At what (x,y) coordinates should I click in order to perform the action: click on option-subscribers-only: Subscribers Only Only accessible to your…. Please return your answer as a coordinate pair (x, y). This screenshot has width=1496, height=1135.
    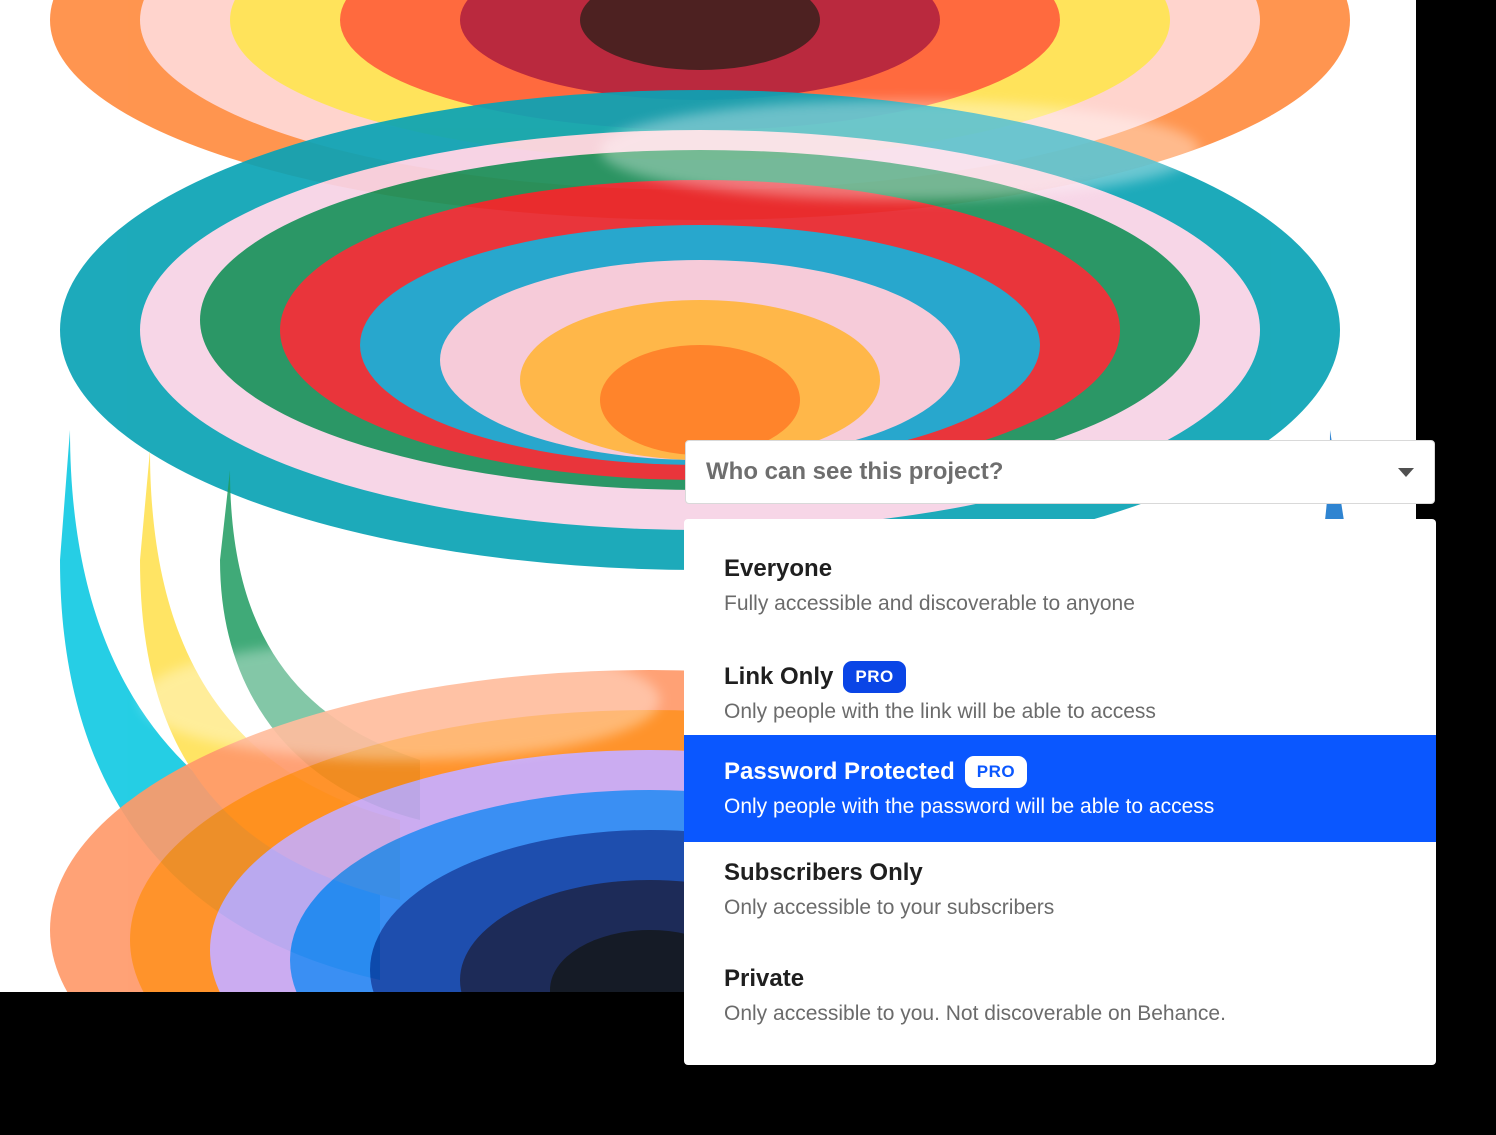
    Looking at the image, I should click on (1060, 893).